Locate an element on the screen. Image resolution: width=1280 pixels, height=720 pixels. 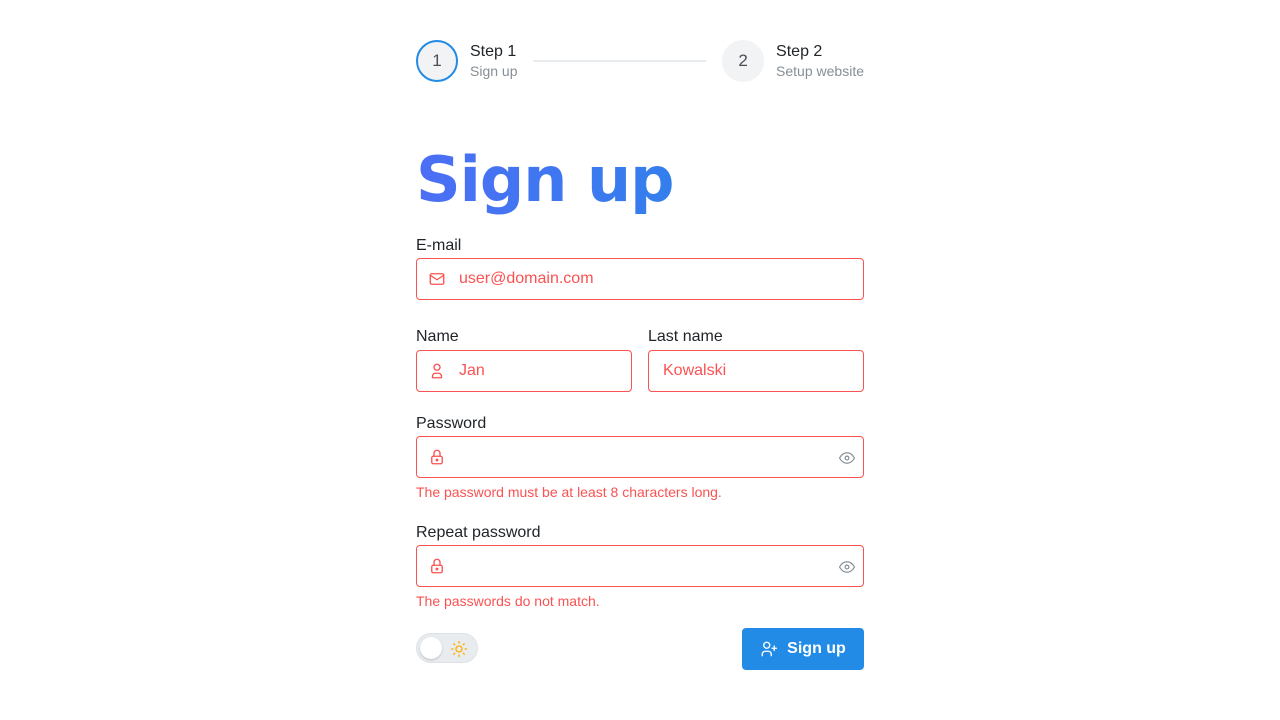
stepper: 1 Step 1 Sign up 2 Step 2 Setup website is located at coordinates (640, 61).